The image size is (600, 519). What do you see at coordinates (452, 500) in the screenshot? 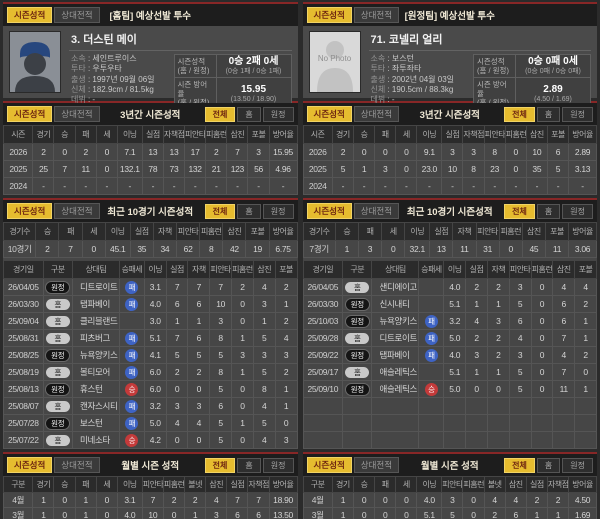
I see `stat-cell: 3` at bounding box center [452, 500].